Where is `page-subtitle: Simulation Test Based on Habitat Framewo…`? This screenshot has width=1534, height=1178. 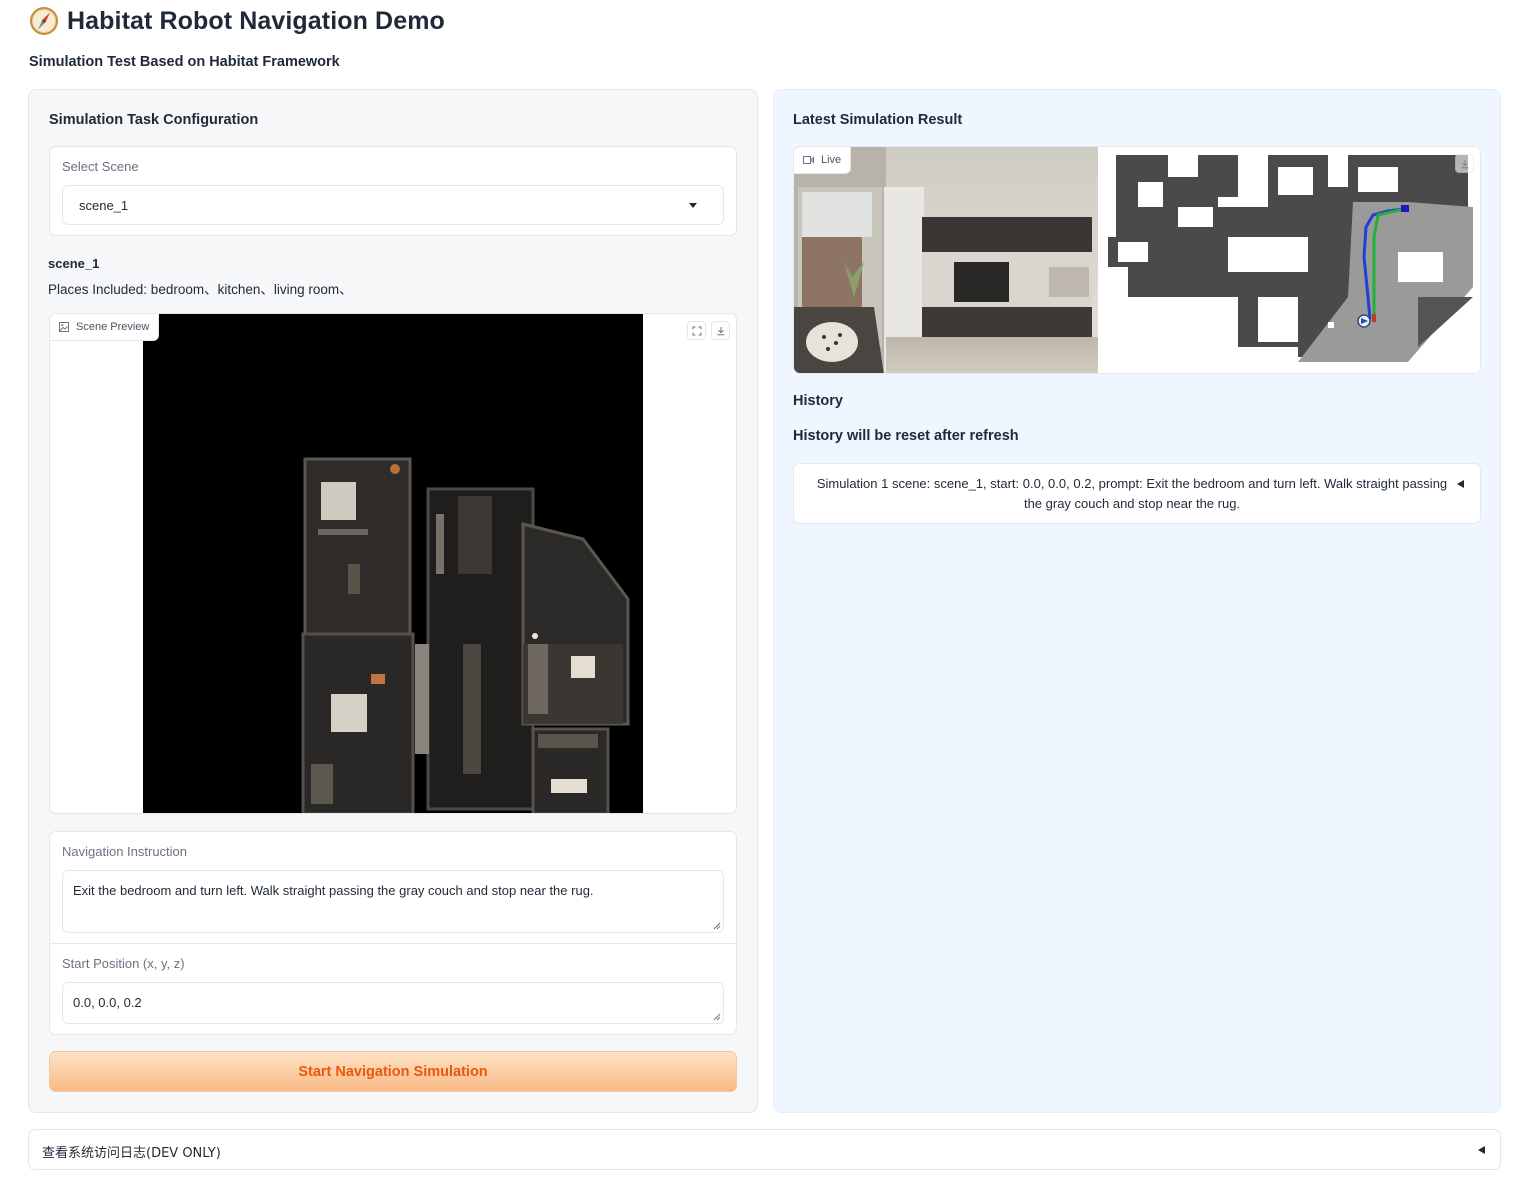 page-subtitle: Simulation Test Based on Habitat Framewo… is located at coordinates (184, 62).